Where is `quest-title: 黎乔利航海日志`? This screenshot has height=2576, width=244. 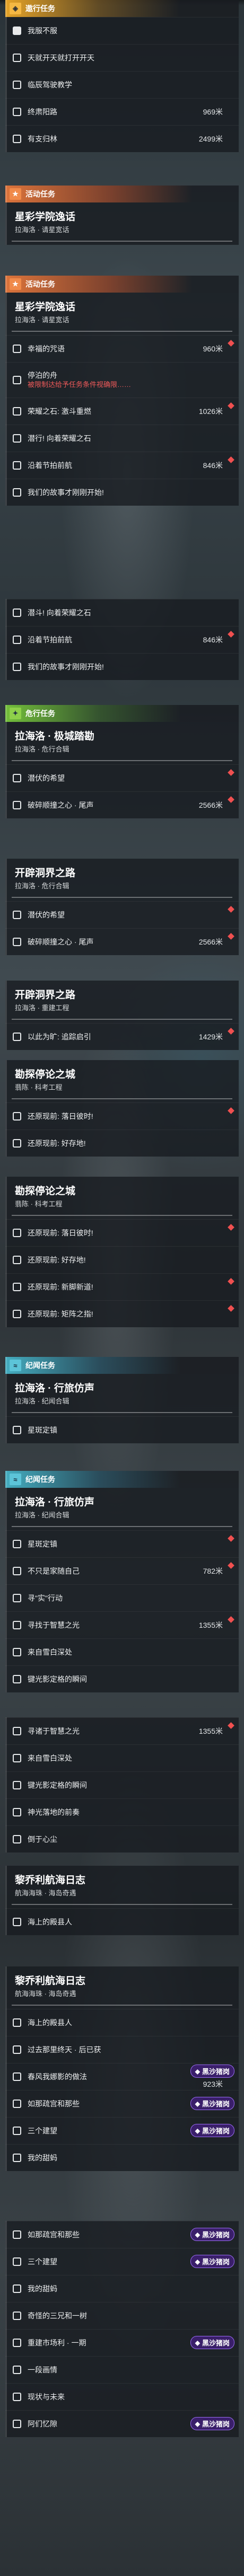 quest-title: 黎乔利航海日志 is located at coordinates (122, 1977).